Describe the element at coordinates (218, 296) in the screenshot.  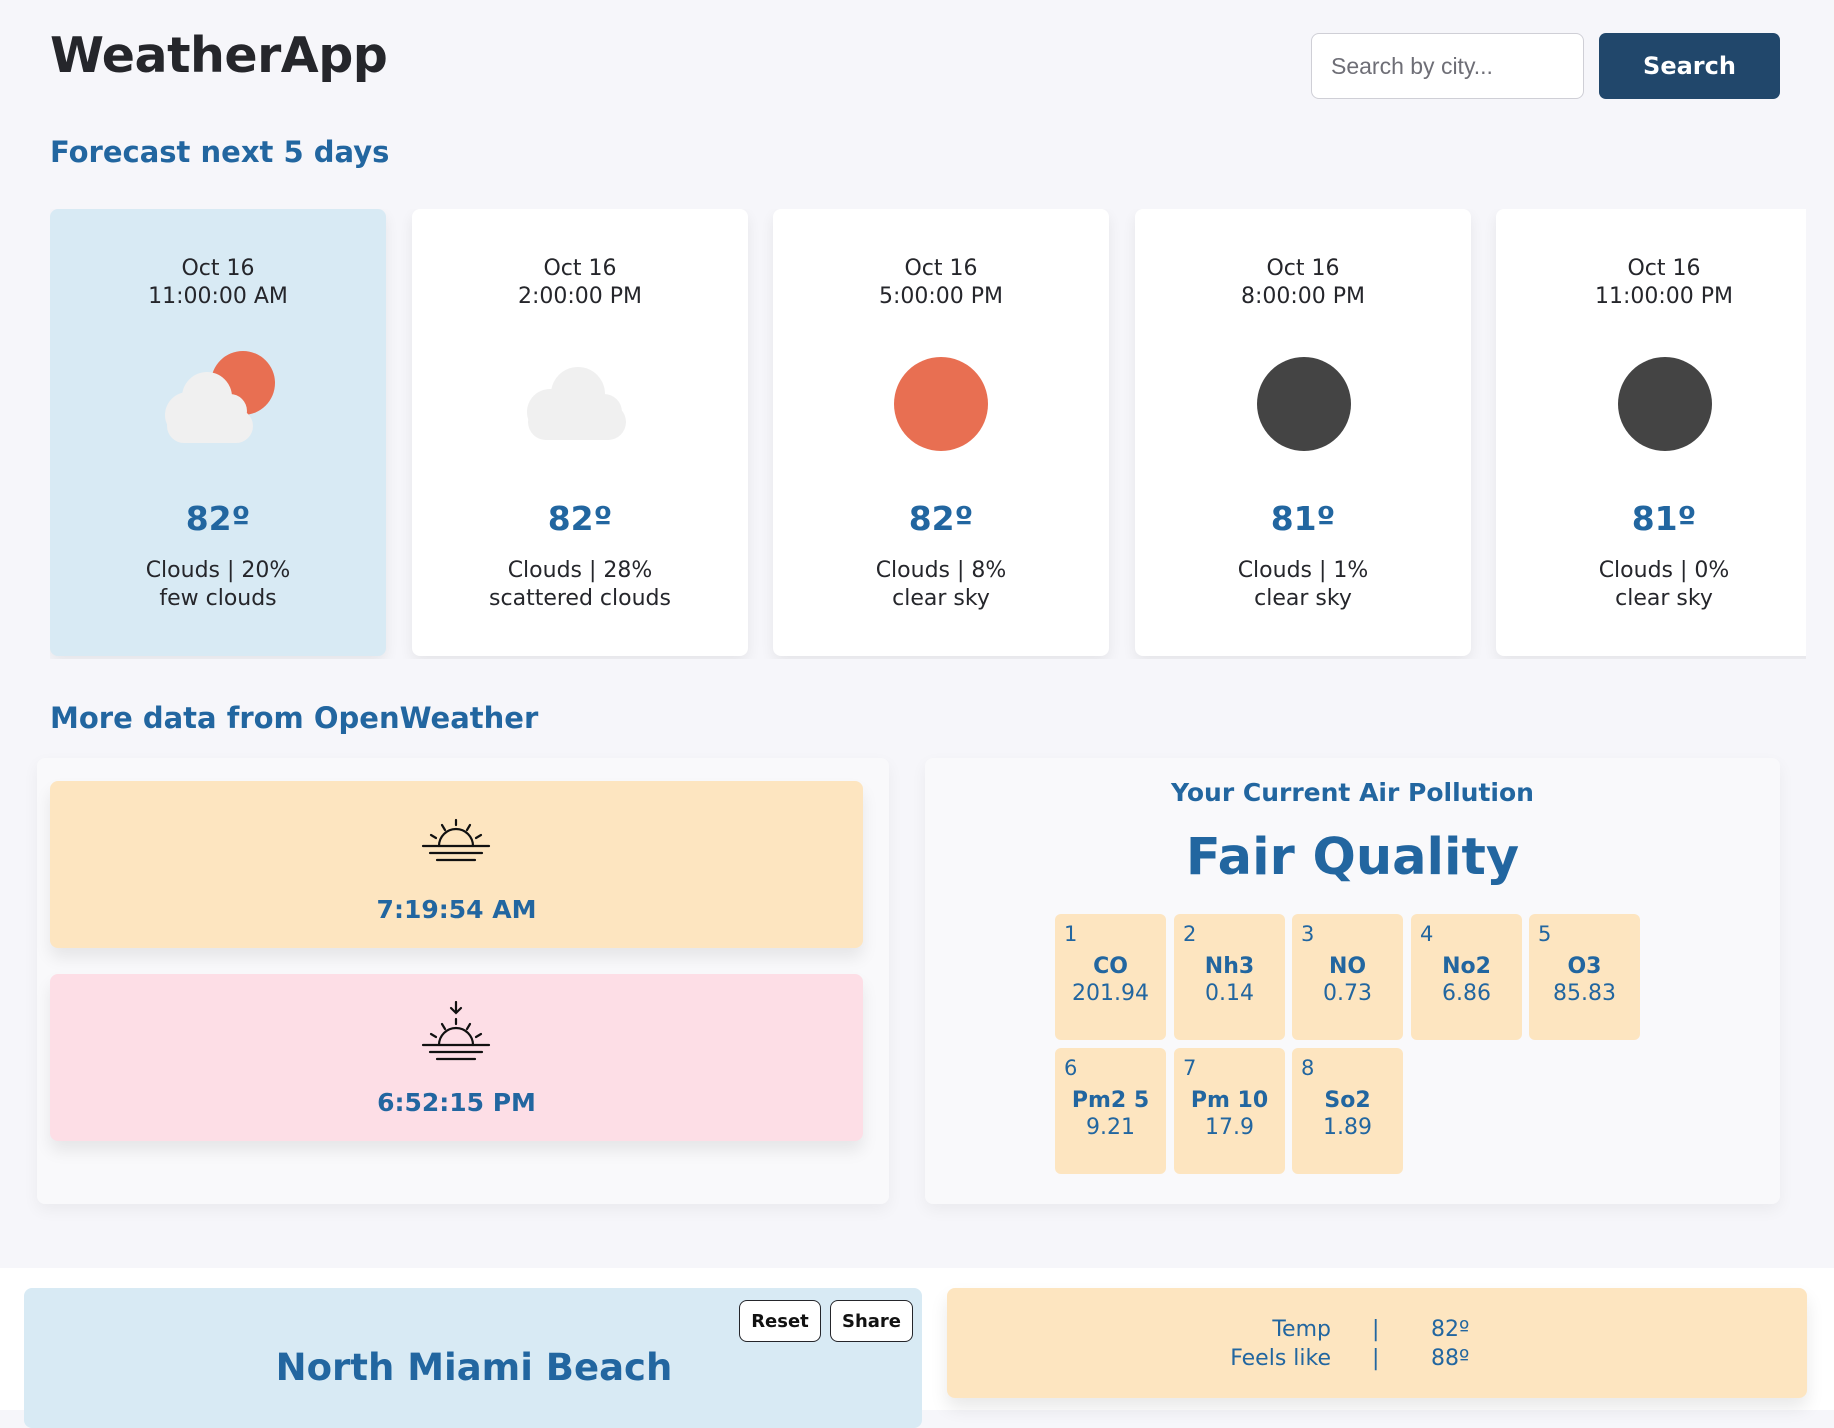
I see `forecast-time: 11:00:00 AM` at that location.